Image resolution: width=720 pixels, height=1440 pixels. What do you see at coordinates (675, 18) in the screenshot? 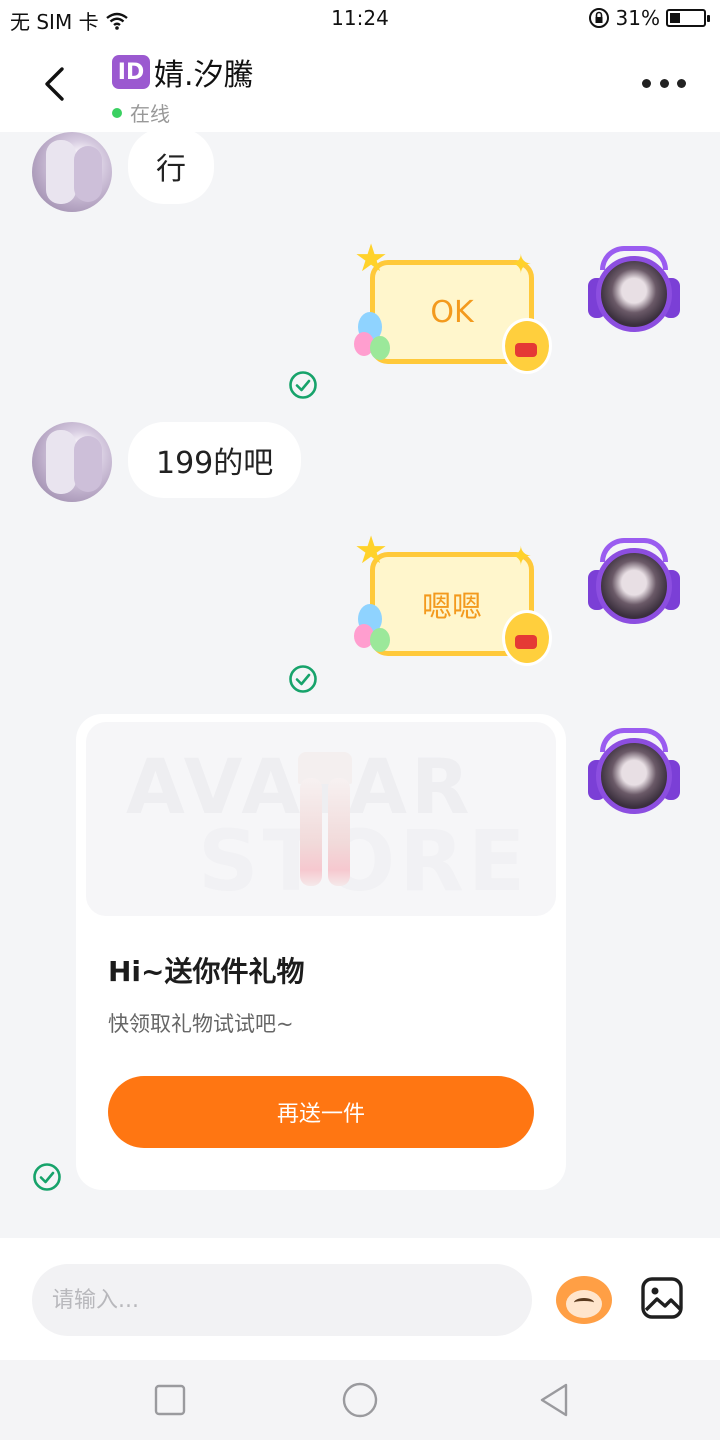
I see `battery-fill` at bounding box center [675, 18].